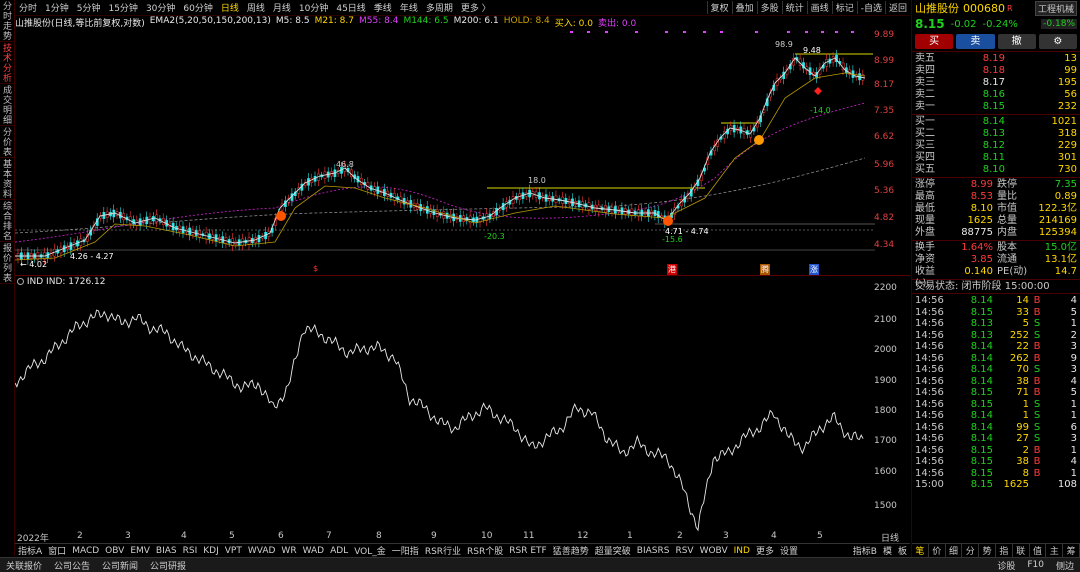 The height and width of the screenshot is (572, 1080). What do you see at coordinates (122, 7) in the screenshot?
I see `tf-3: 15分钟` at bounding box center [122, 7].